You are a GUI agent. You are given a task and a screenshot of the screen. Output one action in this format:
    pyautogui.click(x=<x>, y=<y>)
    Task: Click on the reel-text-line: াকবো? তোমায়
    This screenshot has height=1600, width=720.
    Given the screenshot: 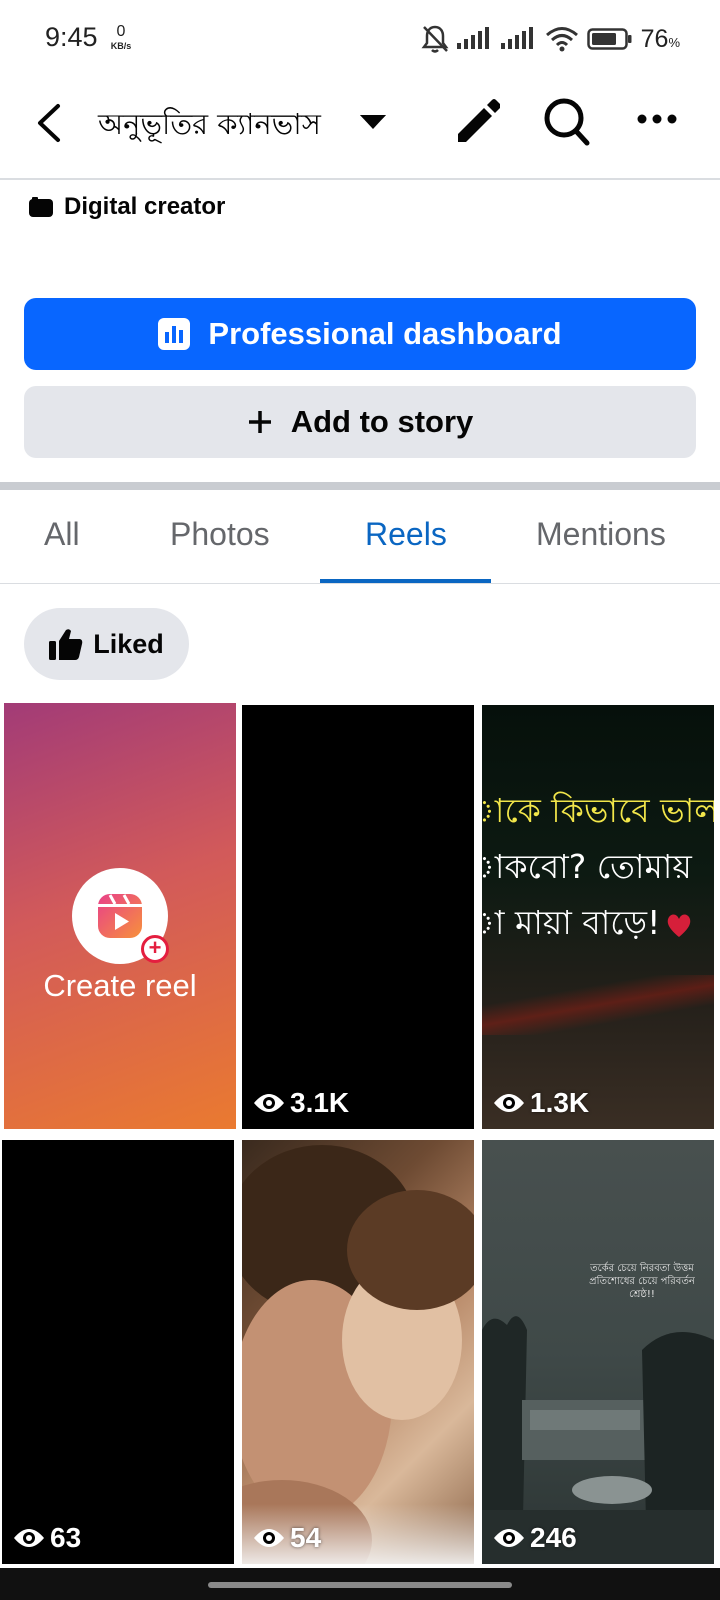 What is the action you would take?
    pyautogui.click(x=587, y=866)
    